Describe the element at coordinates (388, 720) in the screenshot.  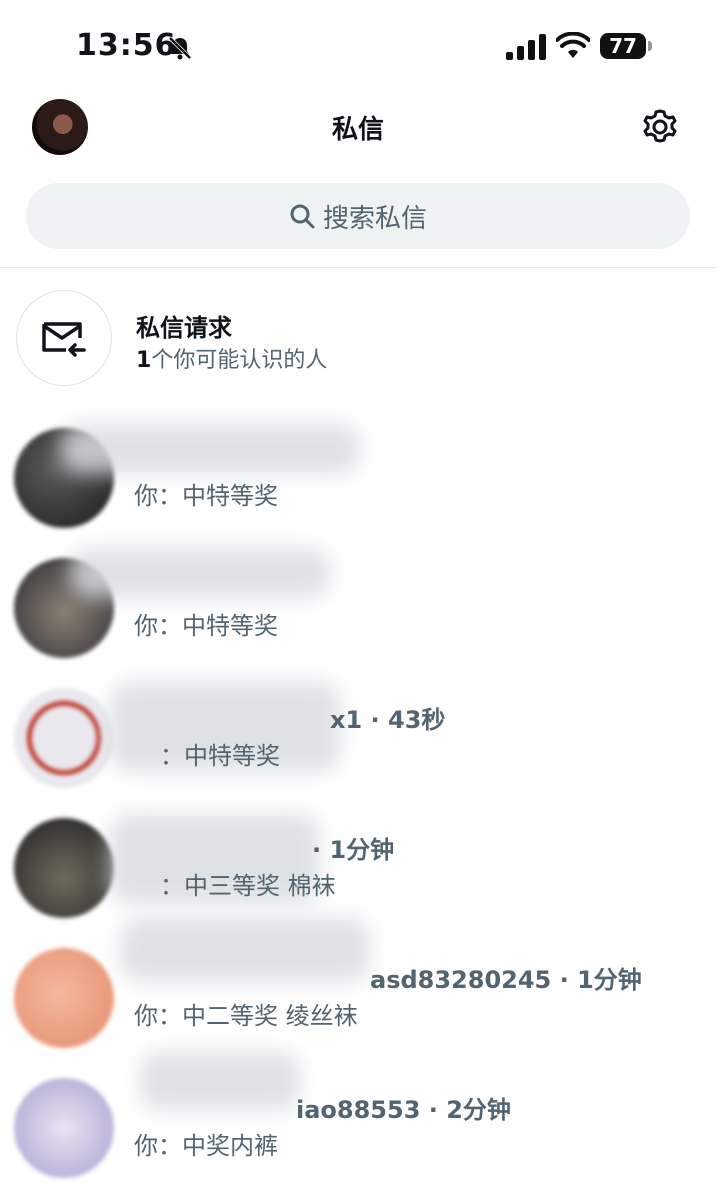
I see `conversation-name: x1 · 43秒` at that location.